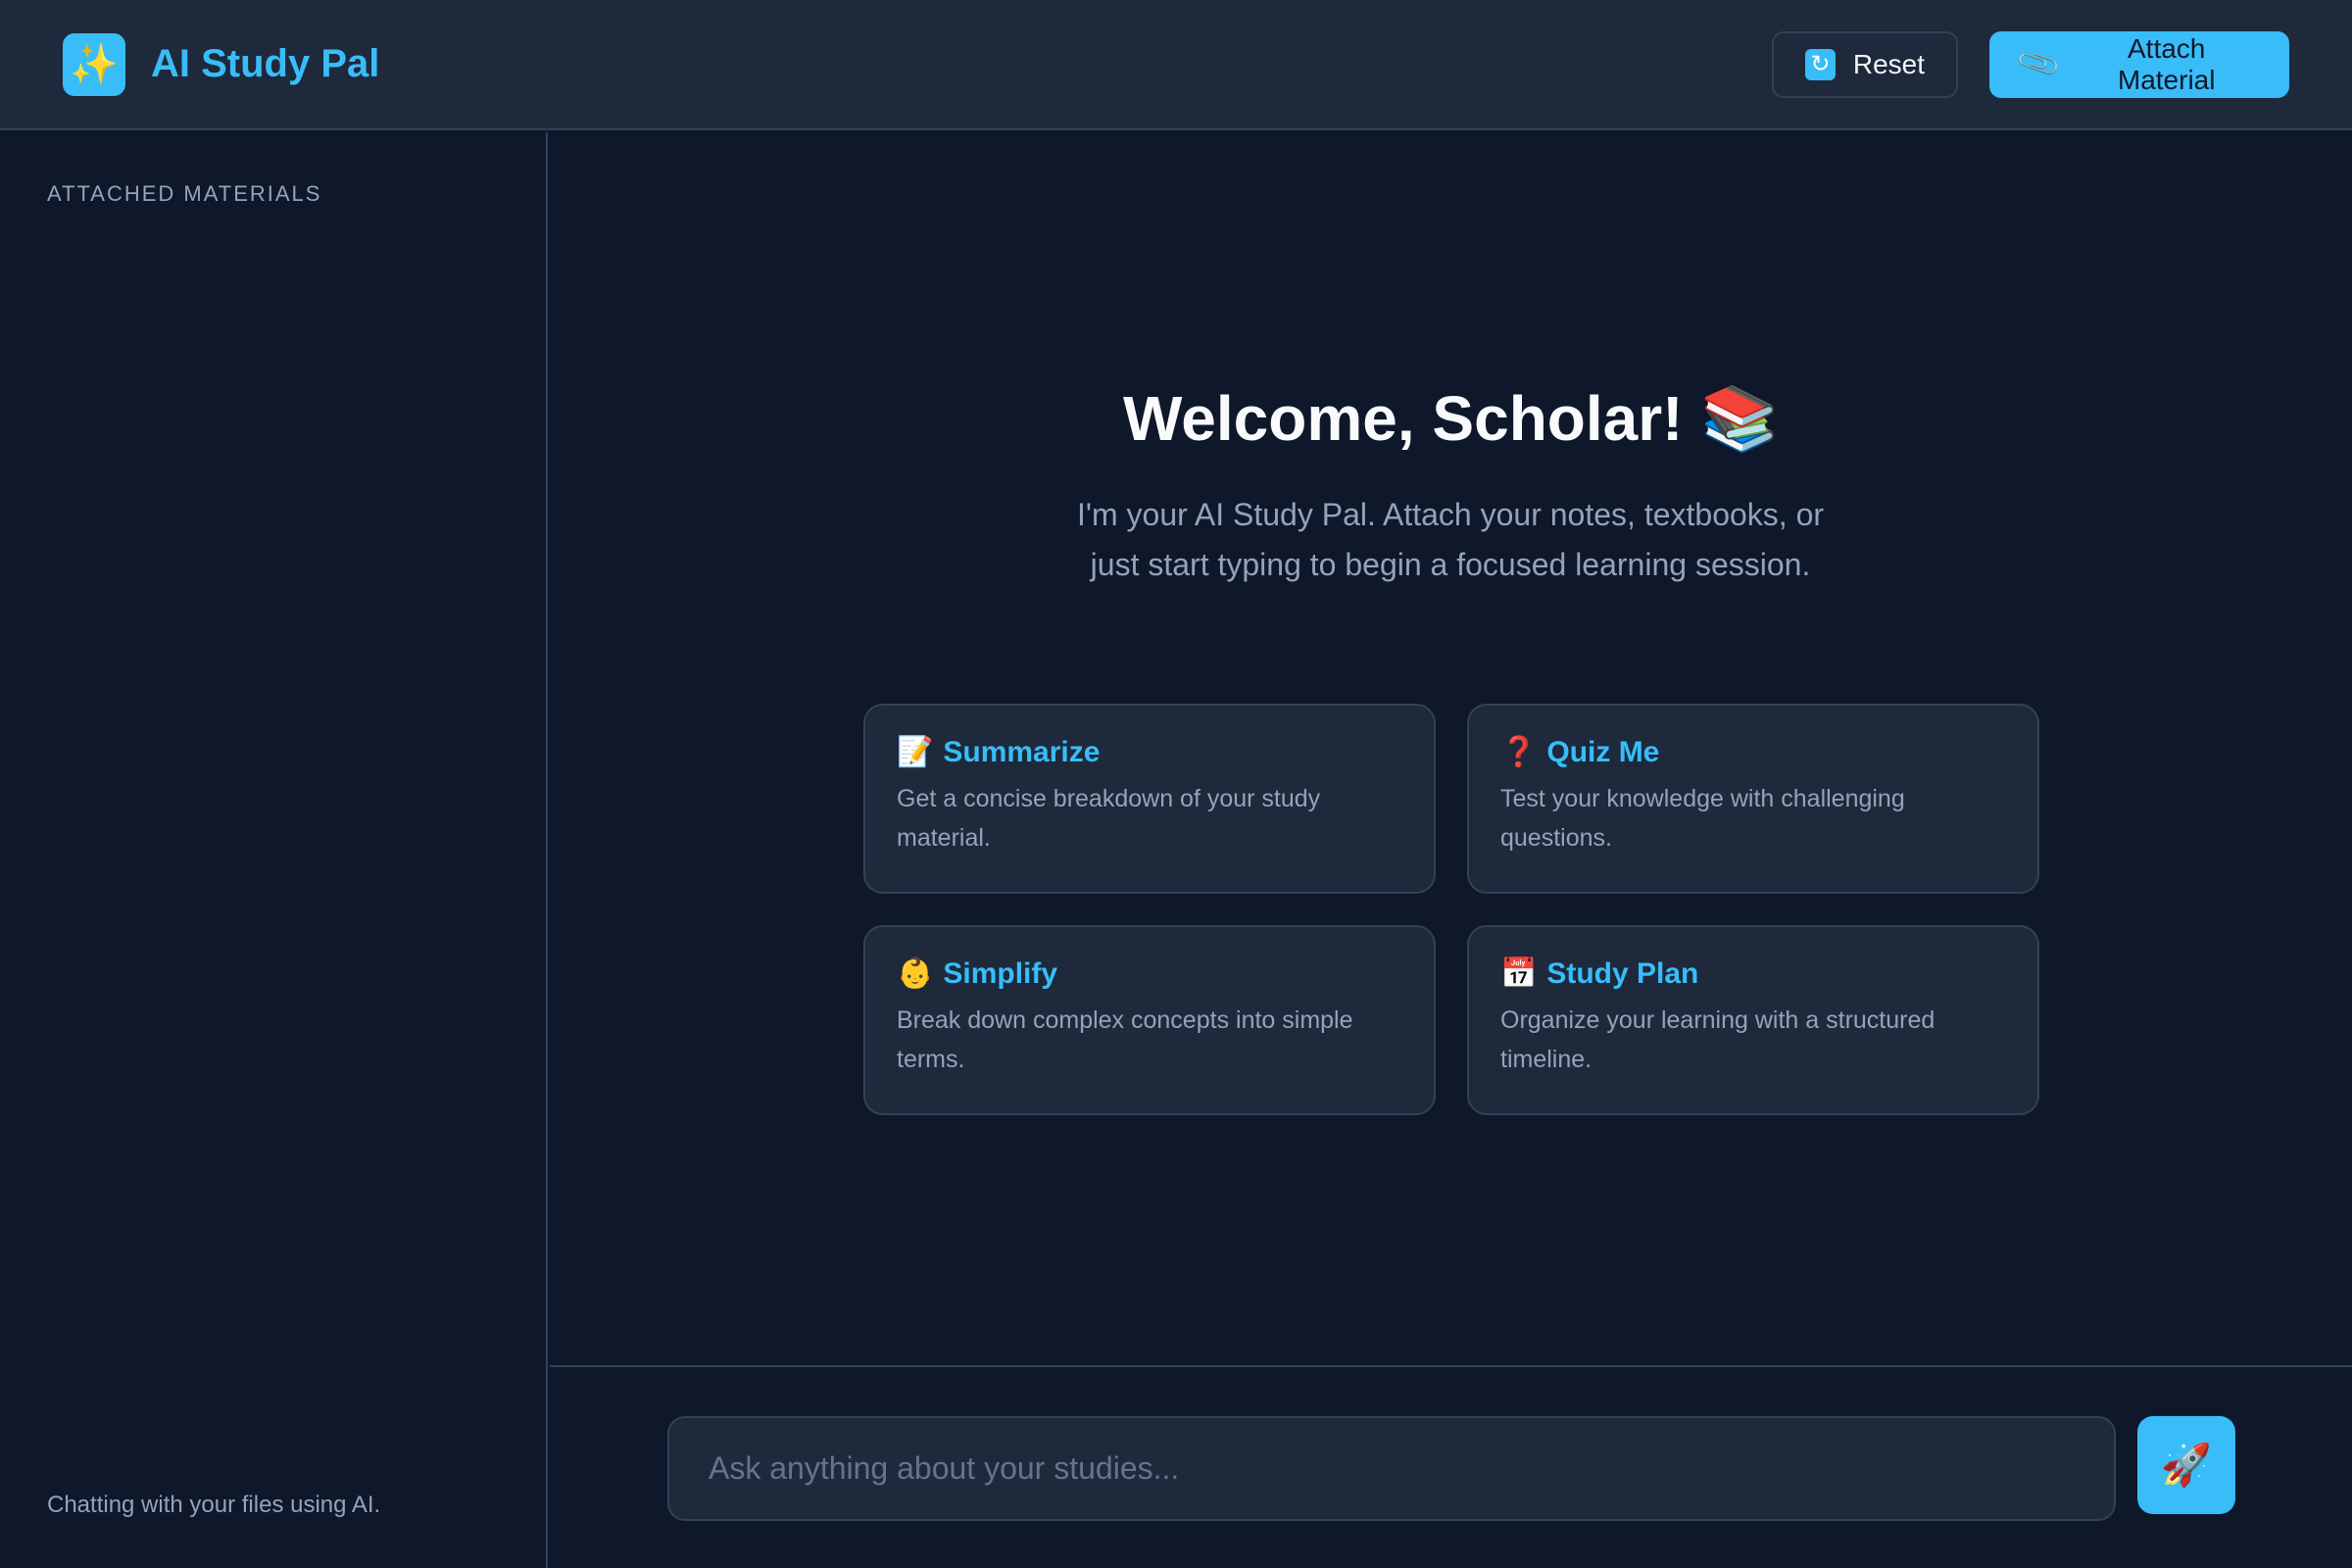 The height and width of the screenshot is (1568, 2352). I want to click on card-title: Summarize, so click(1022, 751).